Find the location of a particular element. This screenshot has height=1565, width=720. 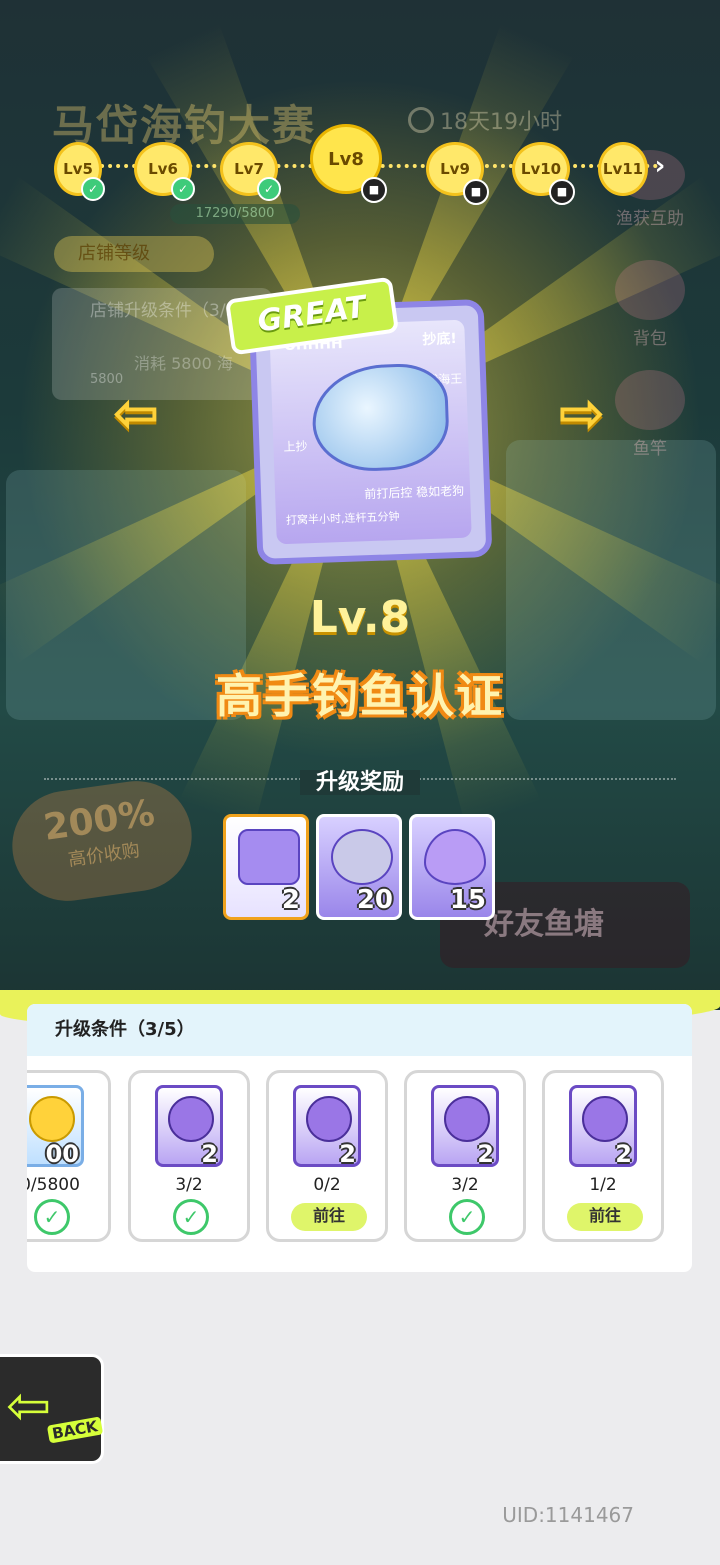

side-button-bag: 背包 is located at coordinates (650, 304).